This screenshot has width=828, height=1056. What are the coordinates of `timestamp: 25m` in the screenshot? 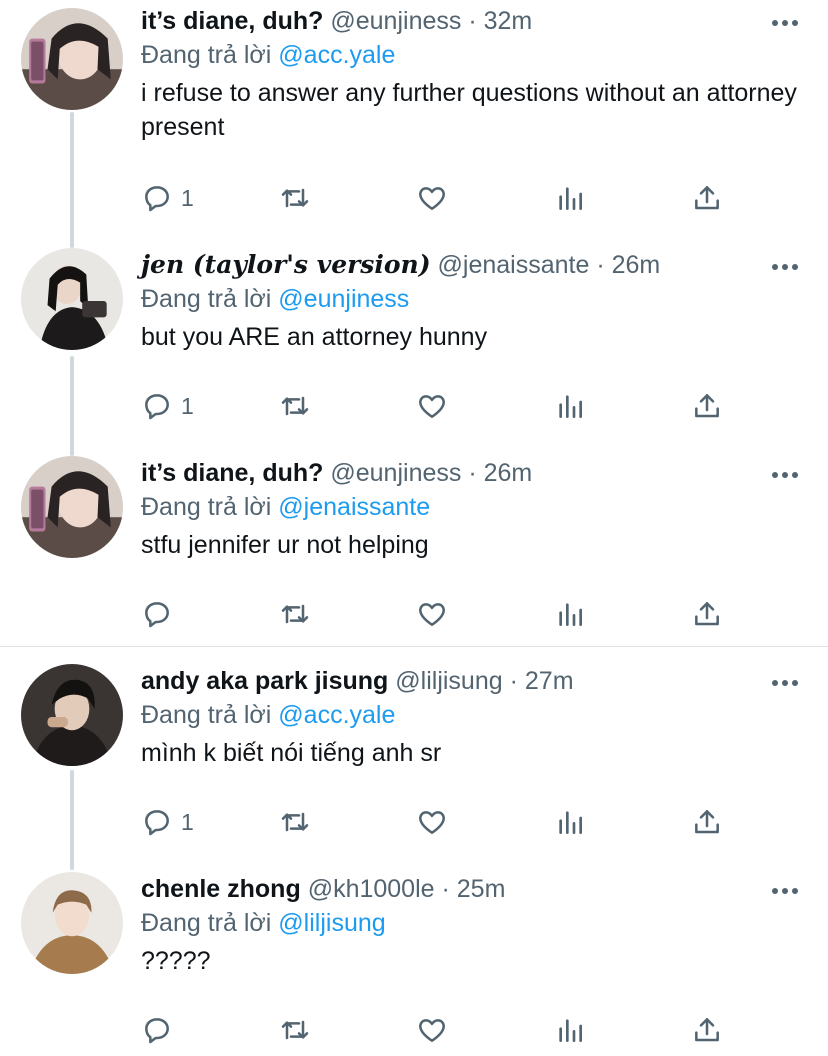 It's located at (481, 889).